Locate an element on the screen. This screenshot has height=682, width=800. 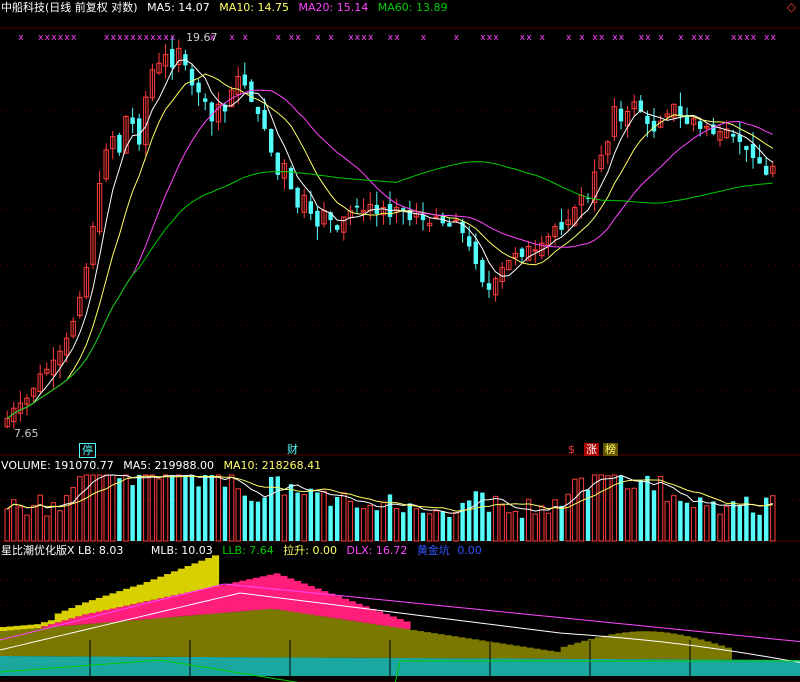
ma20-value: MA20: 15.14 is located at coordinates (333, 7).